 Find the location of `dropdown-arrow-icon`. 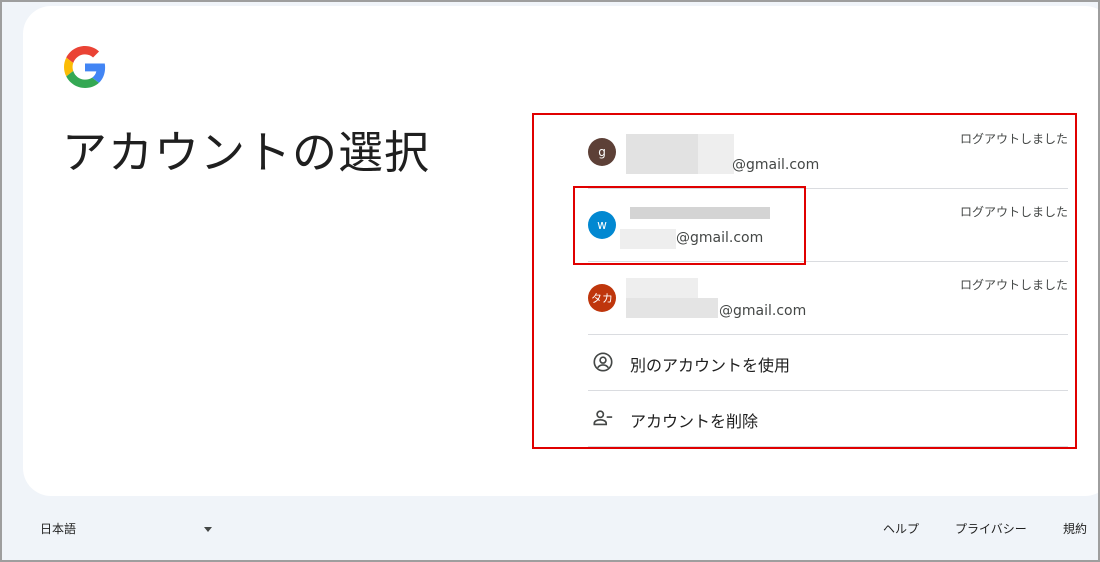

dropdown-arrow-icon is located at coordinates (208, 529).